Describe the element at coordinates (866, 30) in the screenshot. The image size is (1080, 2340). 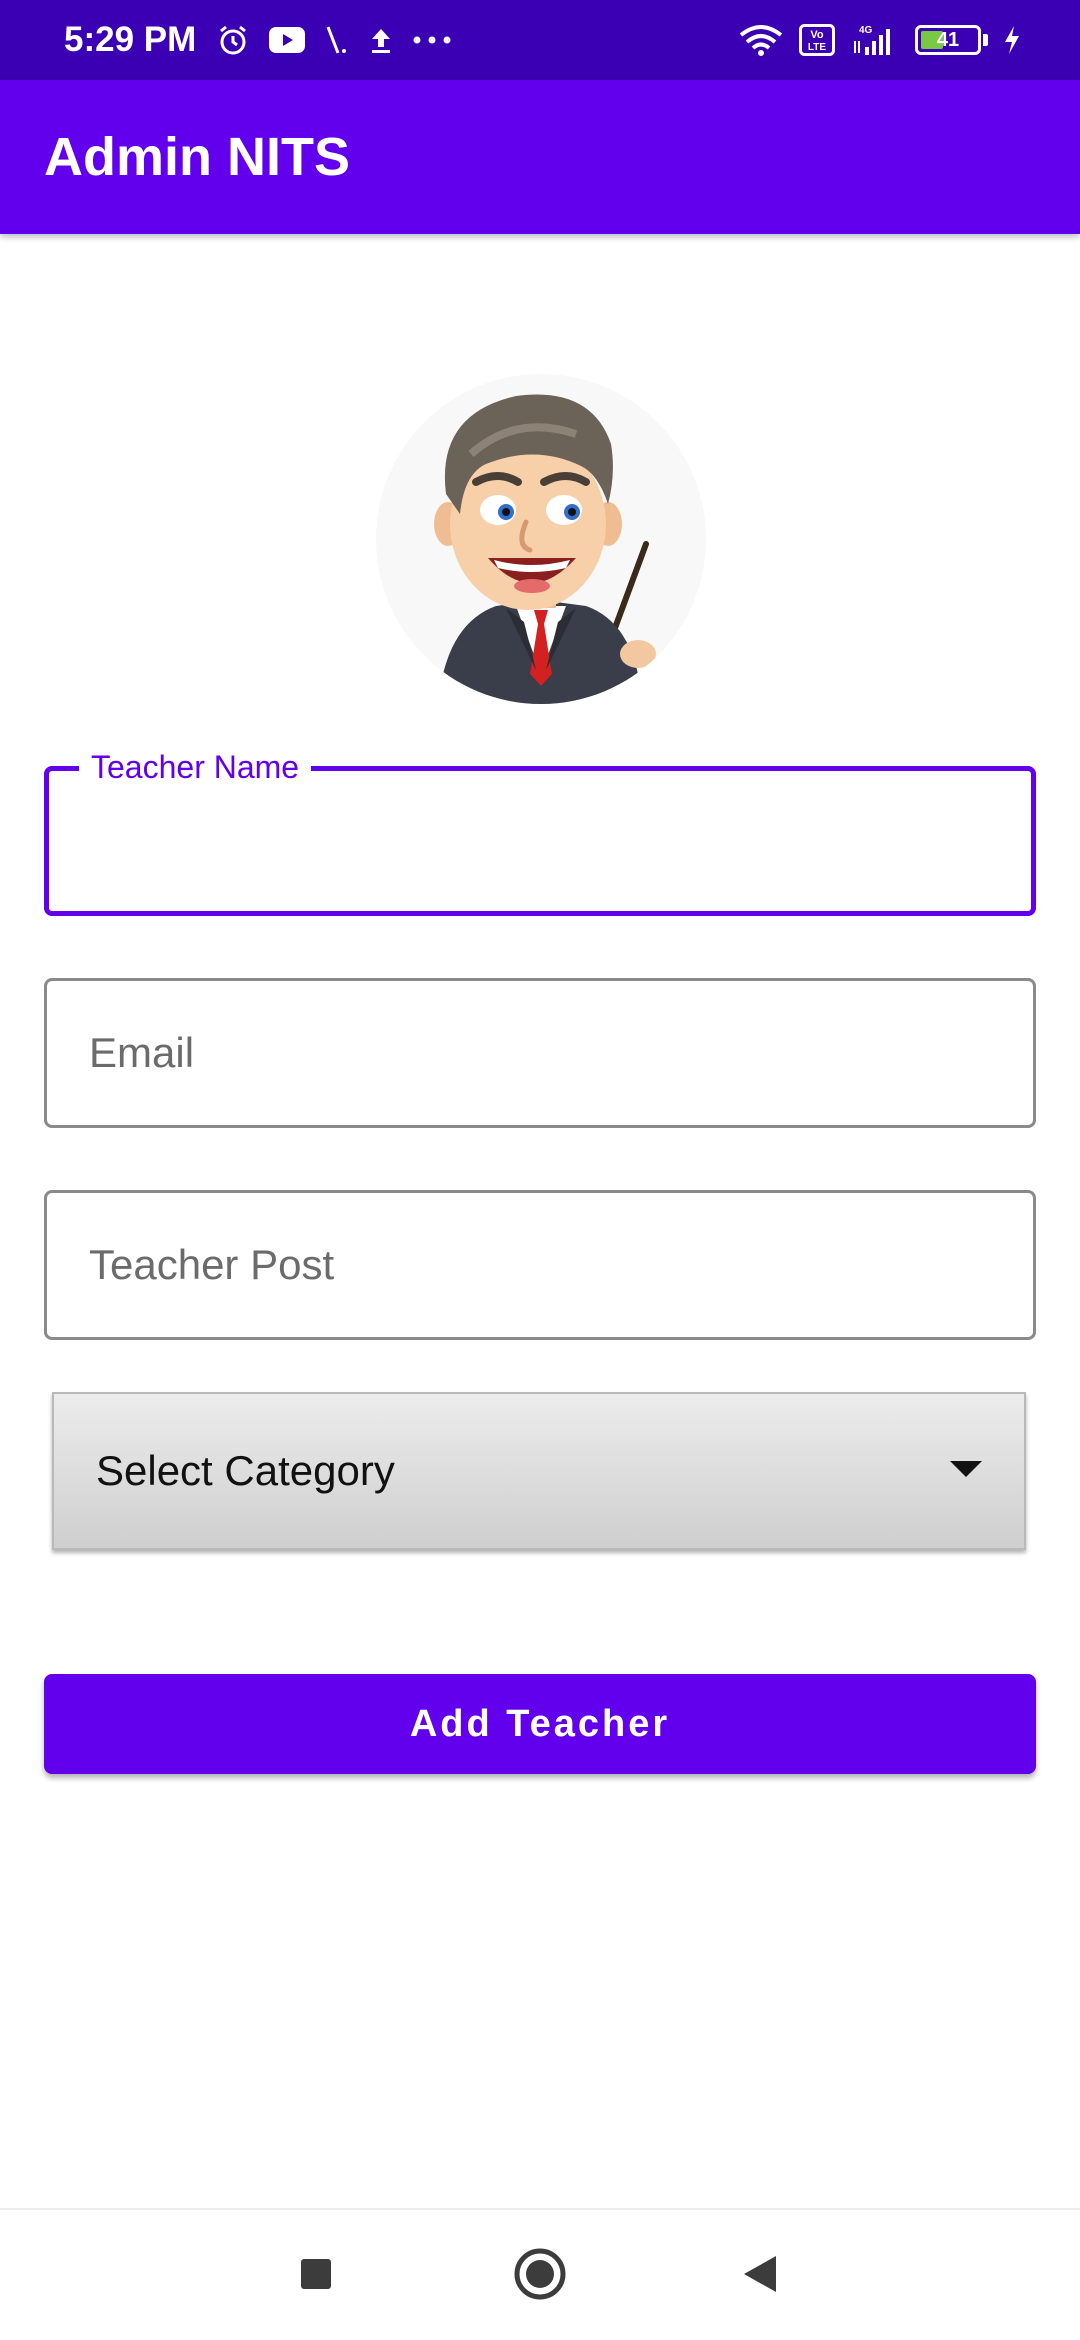
I see `svg-text: 4G` at that location.